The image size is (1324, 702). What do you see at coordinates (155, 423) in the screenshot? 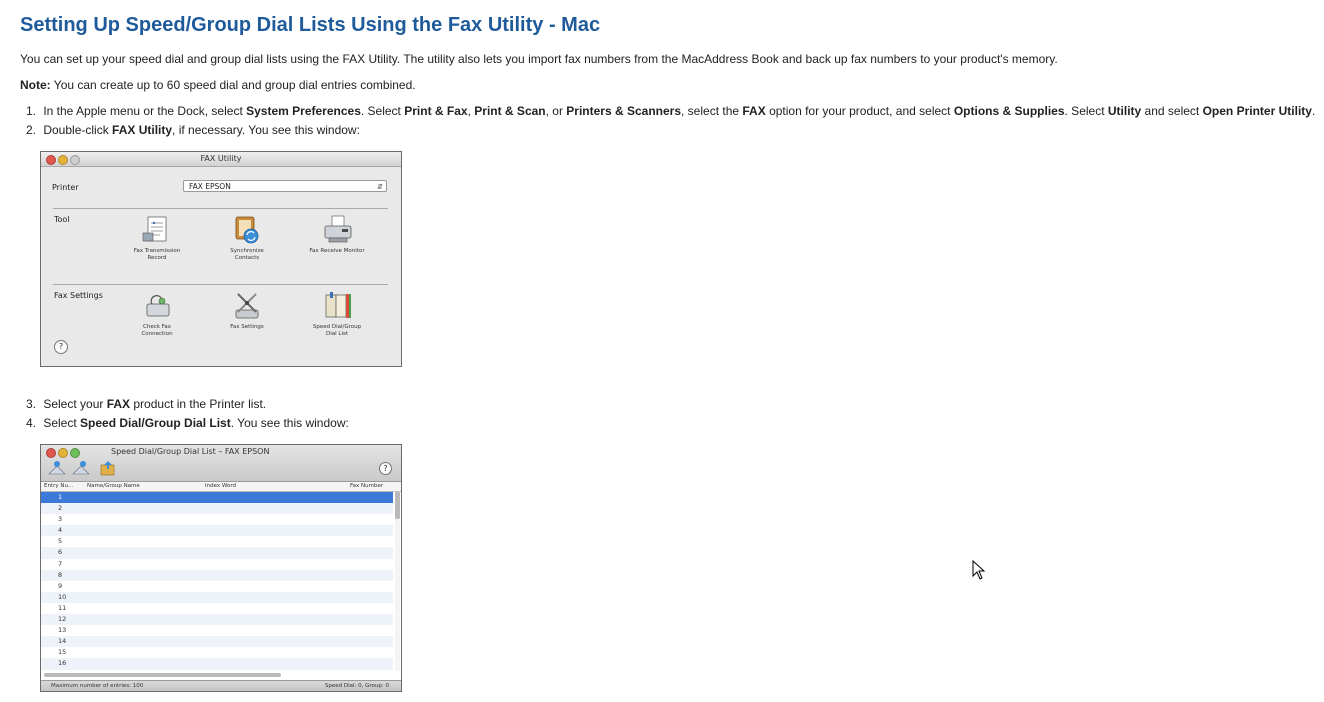
I see `step-bold: Speed Dial/Group Dial List` at bounding box center [155, 423].